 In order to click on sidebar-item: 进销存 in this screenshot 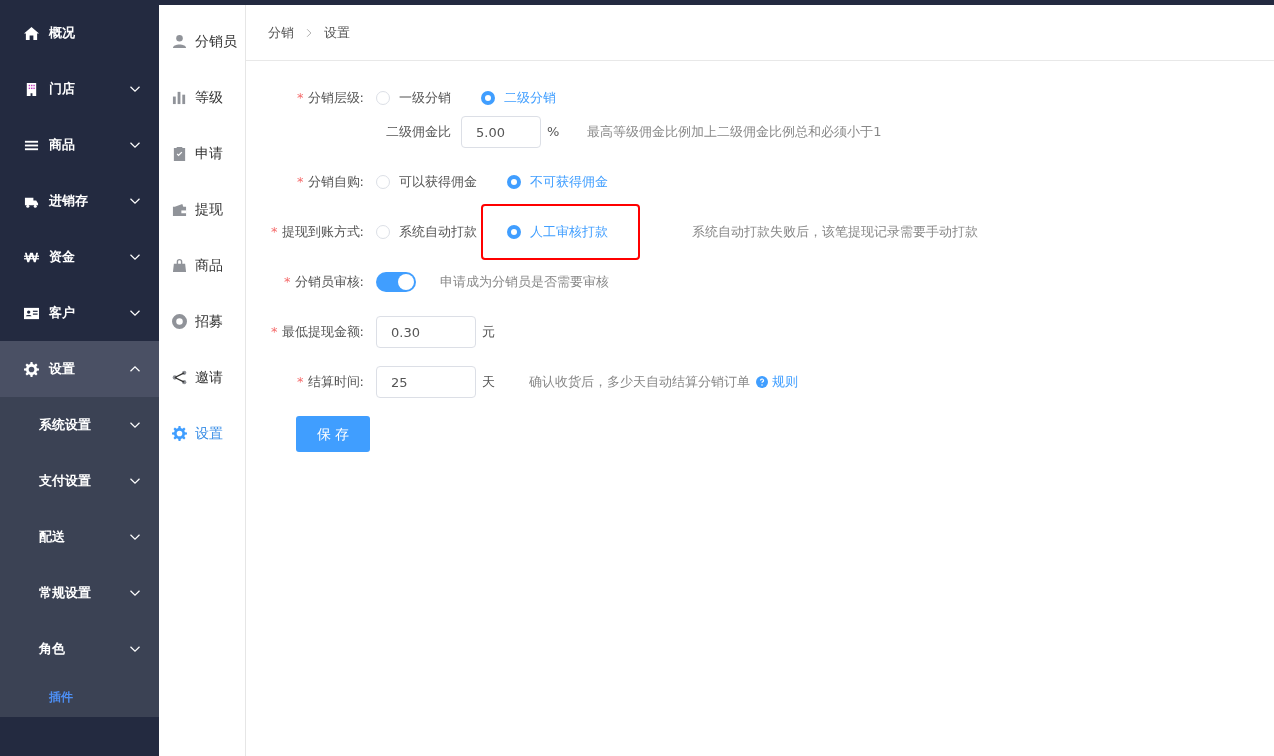, I will do `click(79, 201)`.